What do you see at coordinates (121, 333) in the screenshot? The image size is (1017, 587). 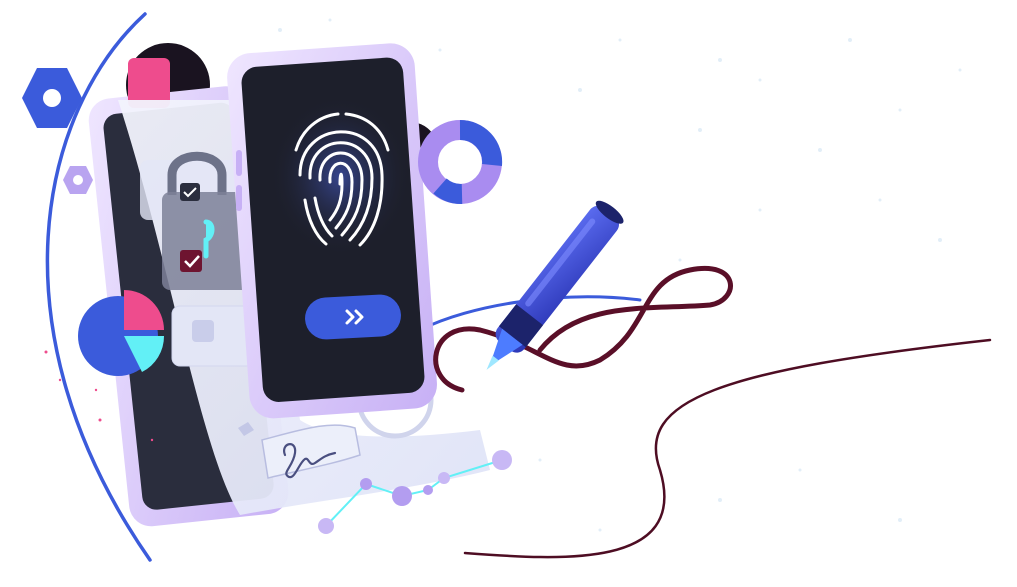 I see `pie-chart-icon` at bounding box center [121, 333].